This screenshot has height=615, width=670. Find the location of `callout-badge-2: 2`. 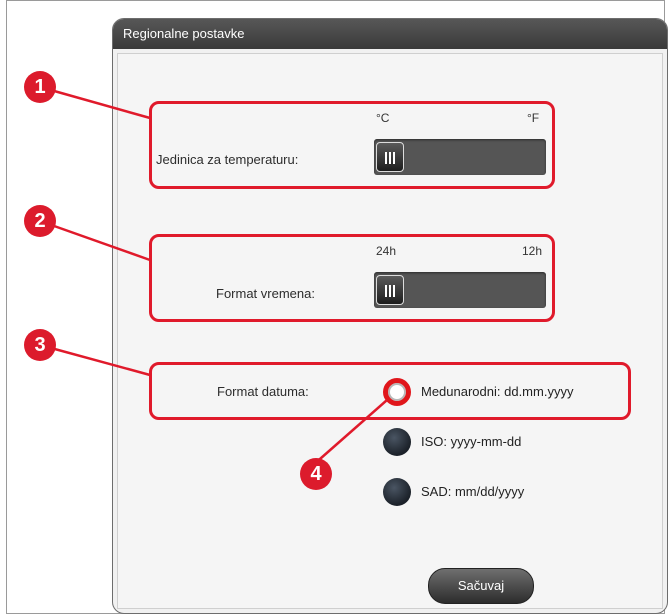

callout-badge-2: 2 is located at coordinates (40, 221).